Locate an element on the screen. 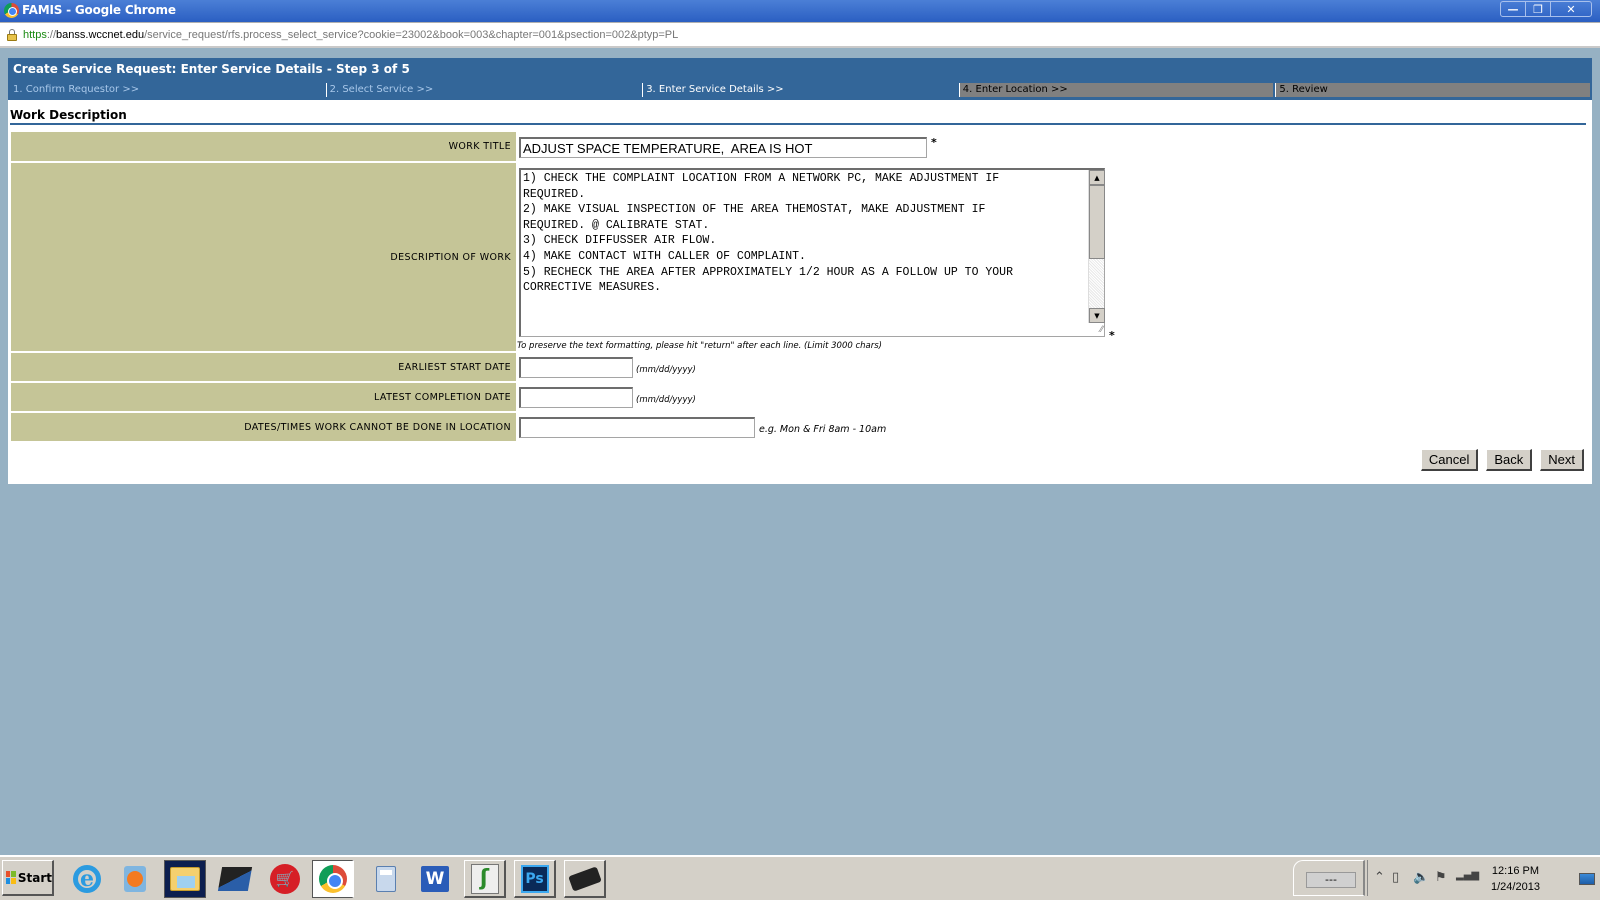 The image size is (1600, 900). lock-icon is located at coordinates (12, 35).